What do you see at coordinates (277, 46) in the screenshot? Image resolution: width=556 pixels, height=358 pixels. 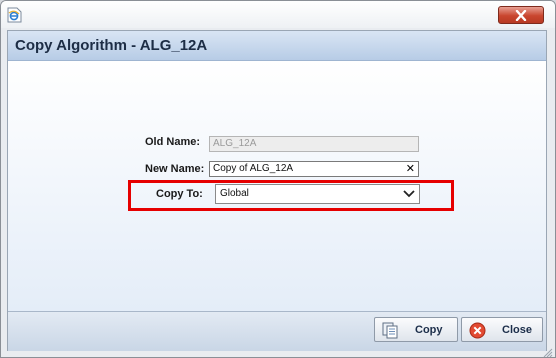 I see `dialog-header: Copy Algorithm - ALG_12A` at bounding box center [277, 46].